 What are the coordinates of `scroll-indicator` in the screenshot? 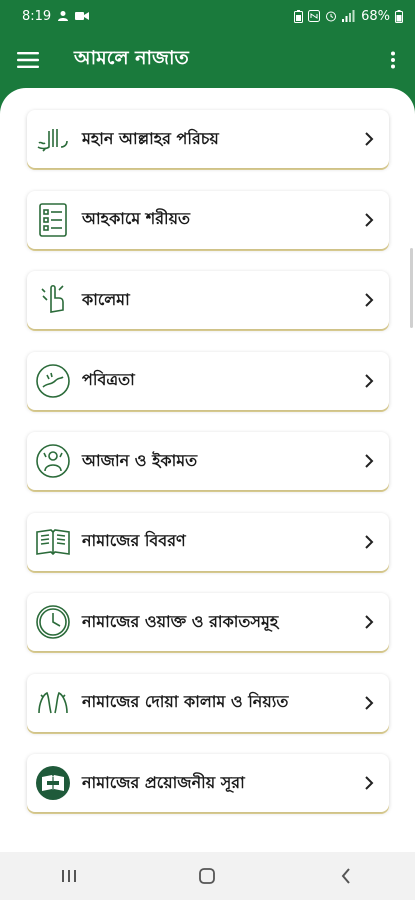 It's located at (411, 288).